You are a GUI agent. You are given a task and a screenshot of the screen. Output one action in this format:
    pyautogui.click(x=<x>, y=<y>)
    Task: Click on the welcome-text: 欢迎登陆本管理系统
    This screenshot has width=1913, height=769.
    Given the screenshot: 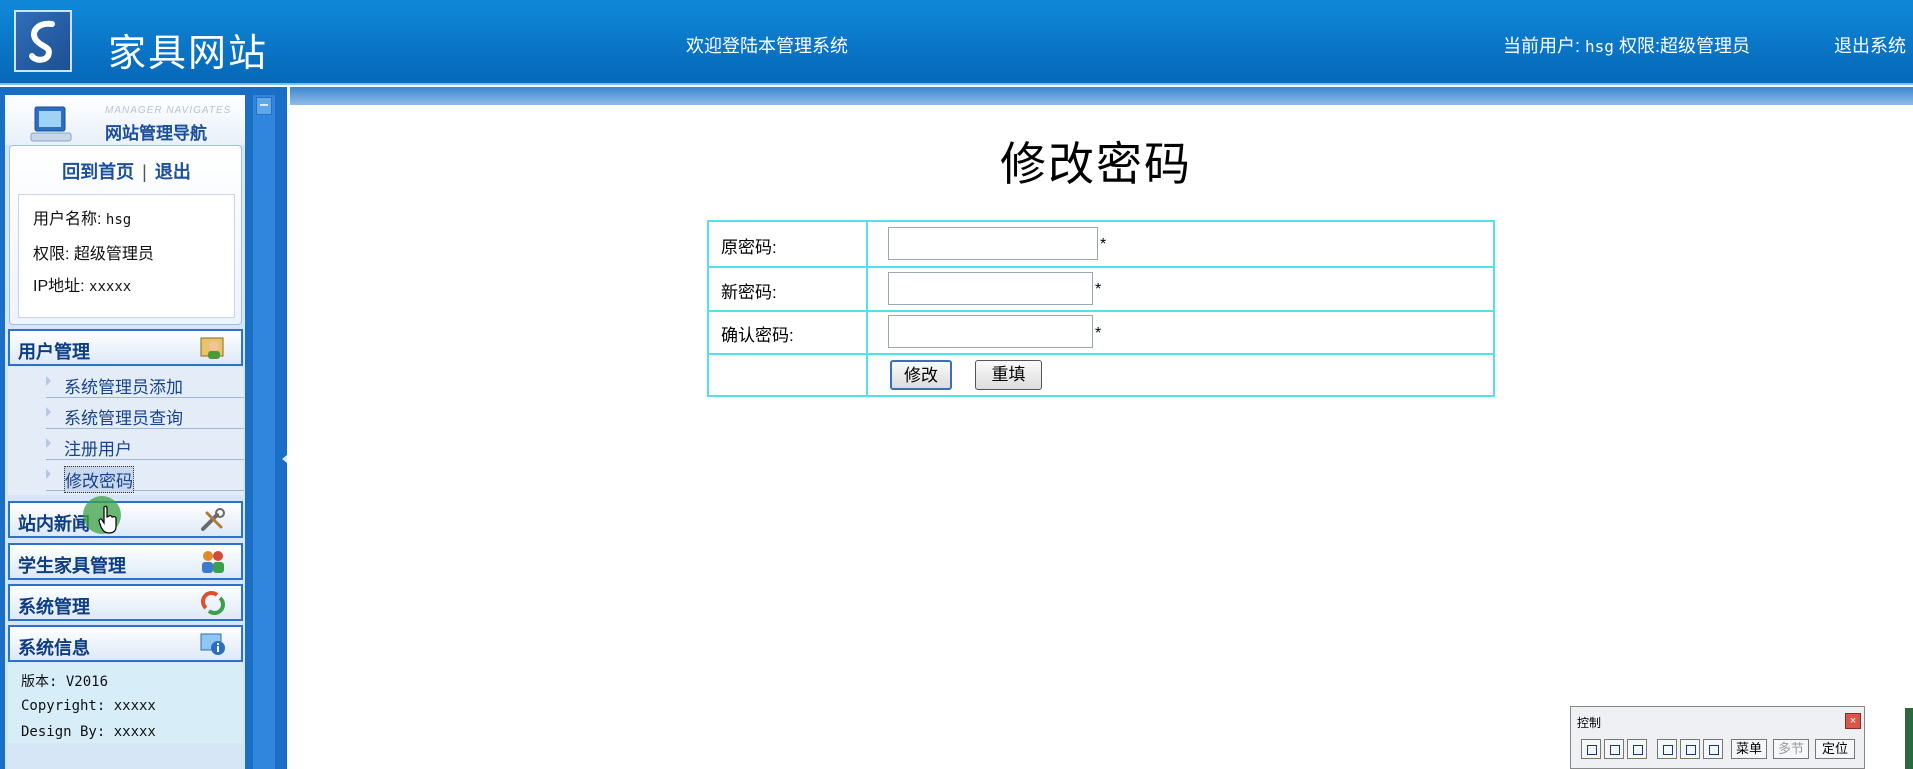 What is the action you would take?
    pyautogui.click(x=767, y=46)
    